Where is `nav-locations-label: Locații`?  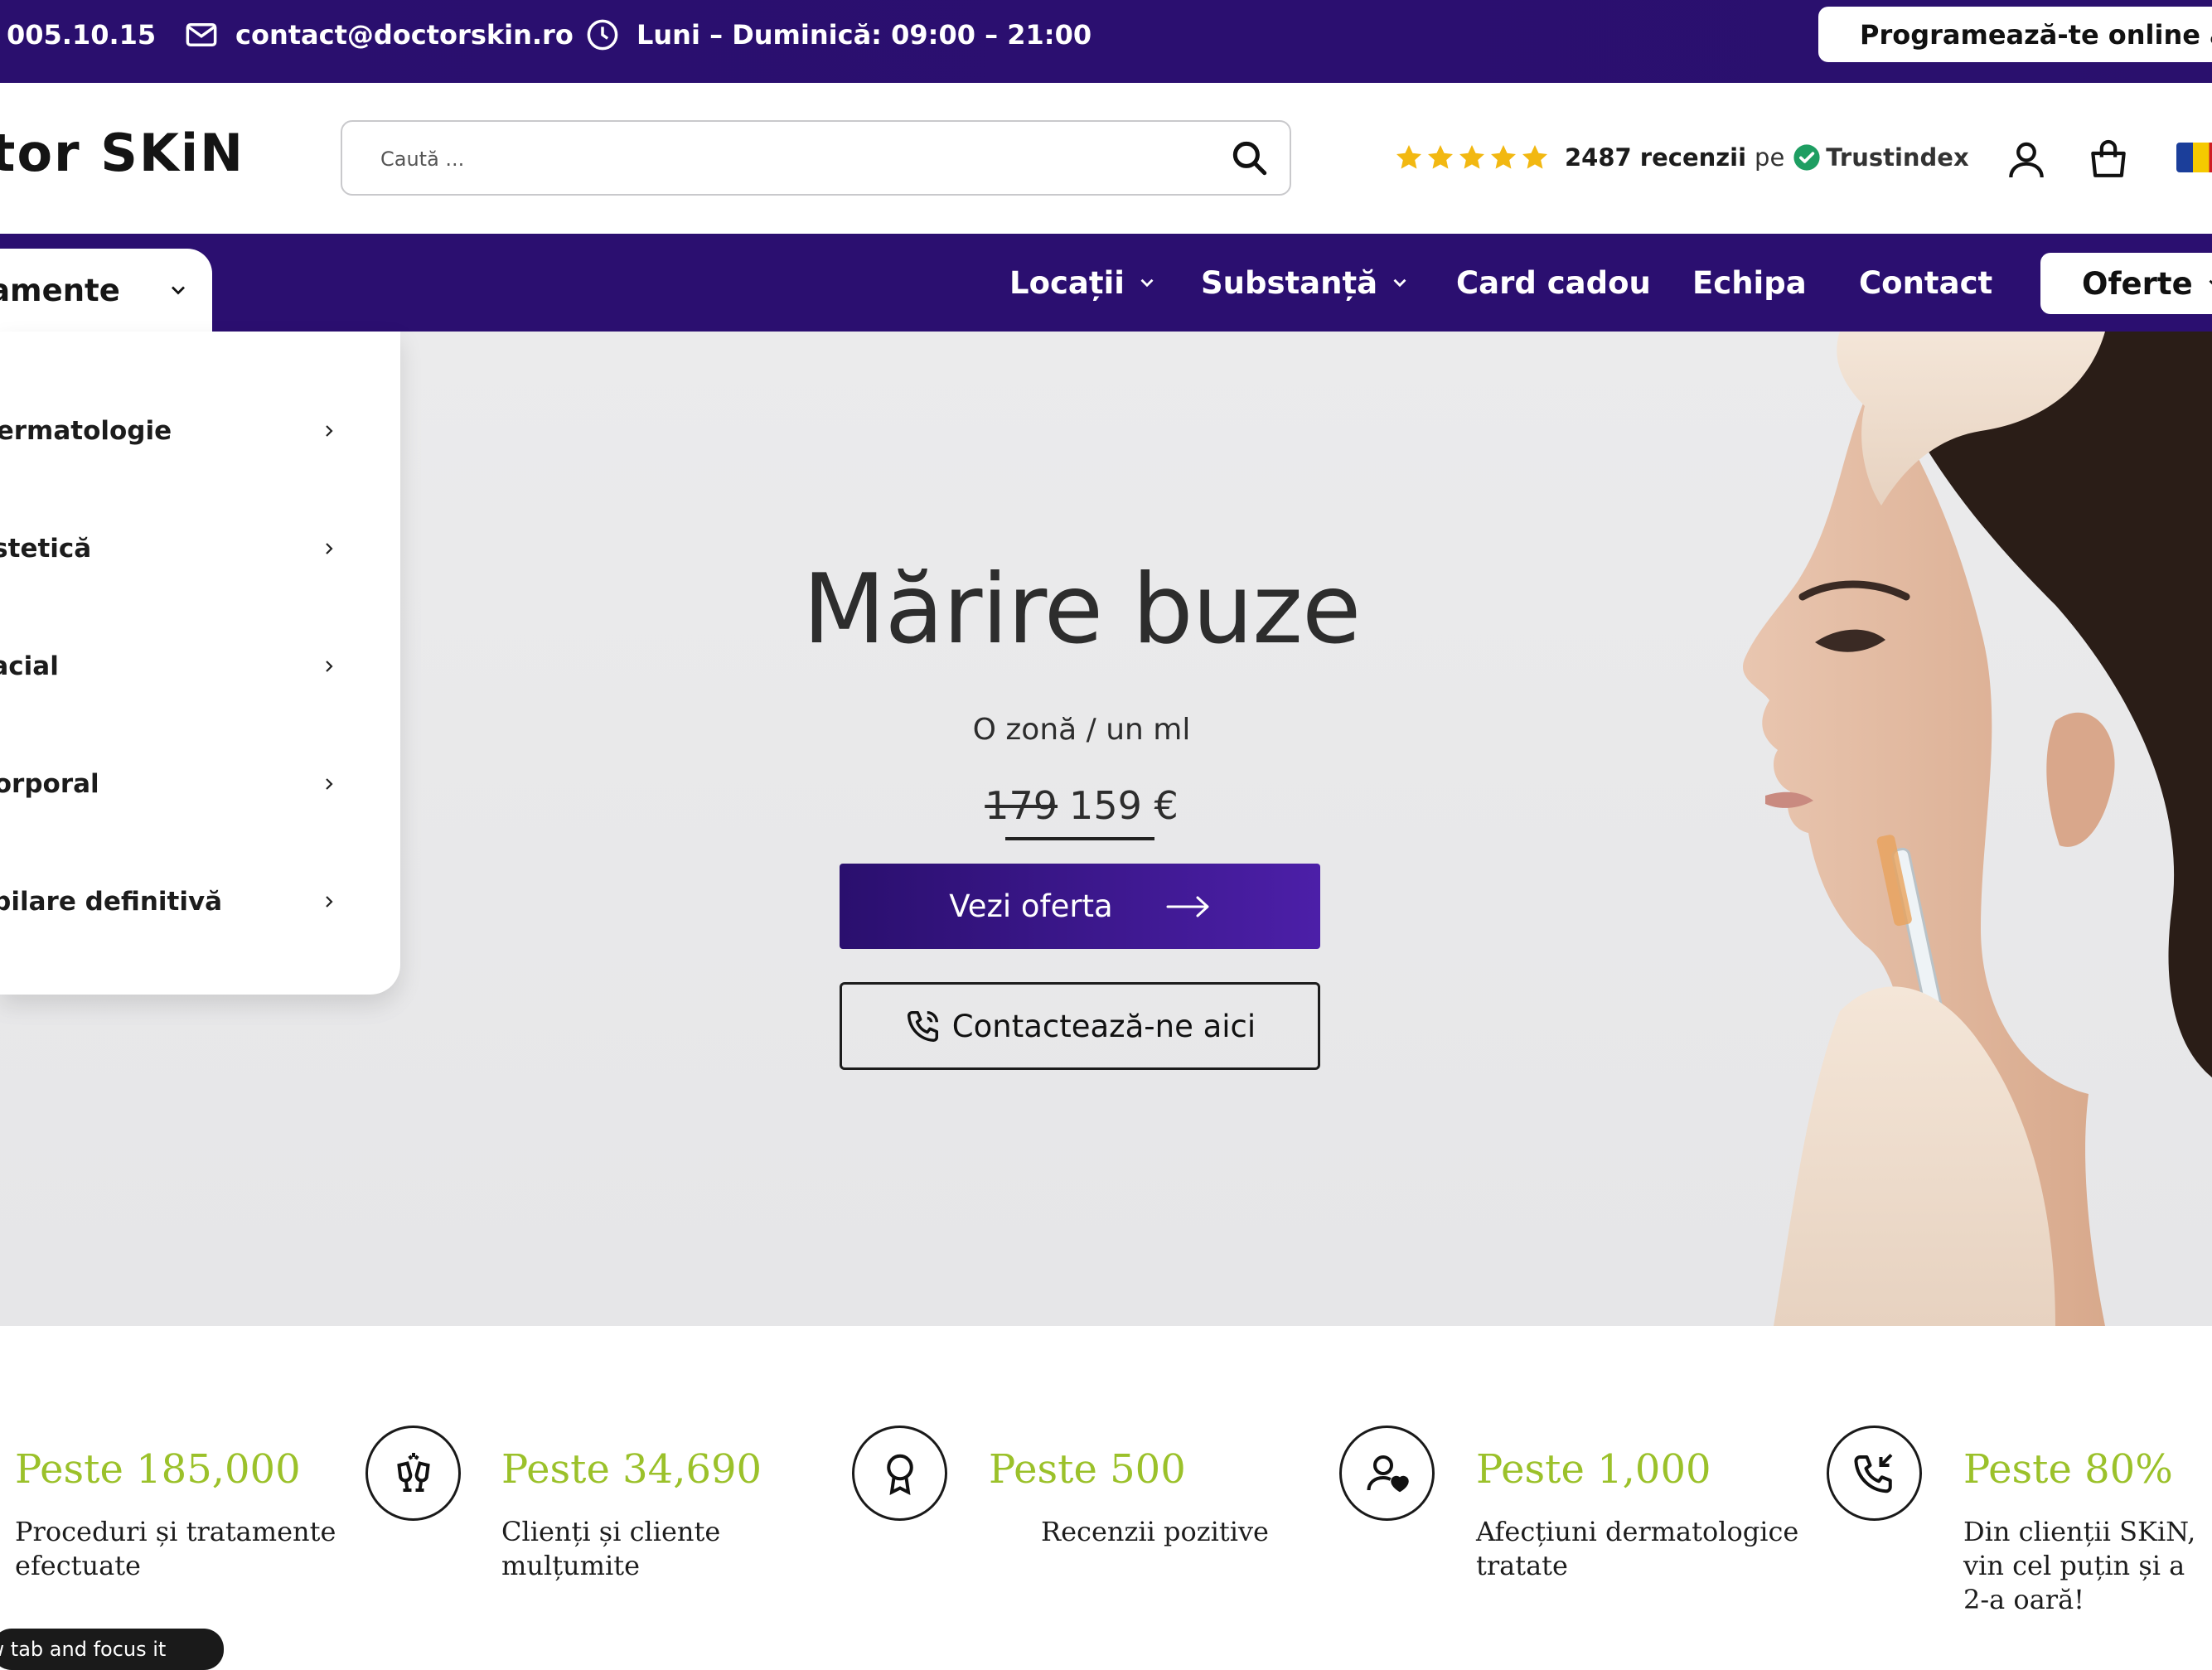 nav-locations-label: Locații is located at coordinates (1067, 282).